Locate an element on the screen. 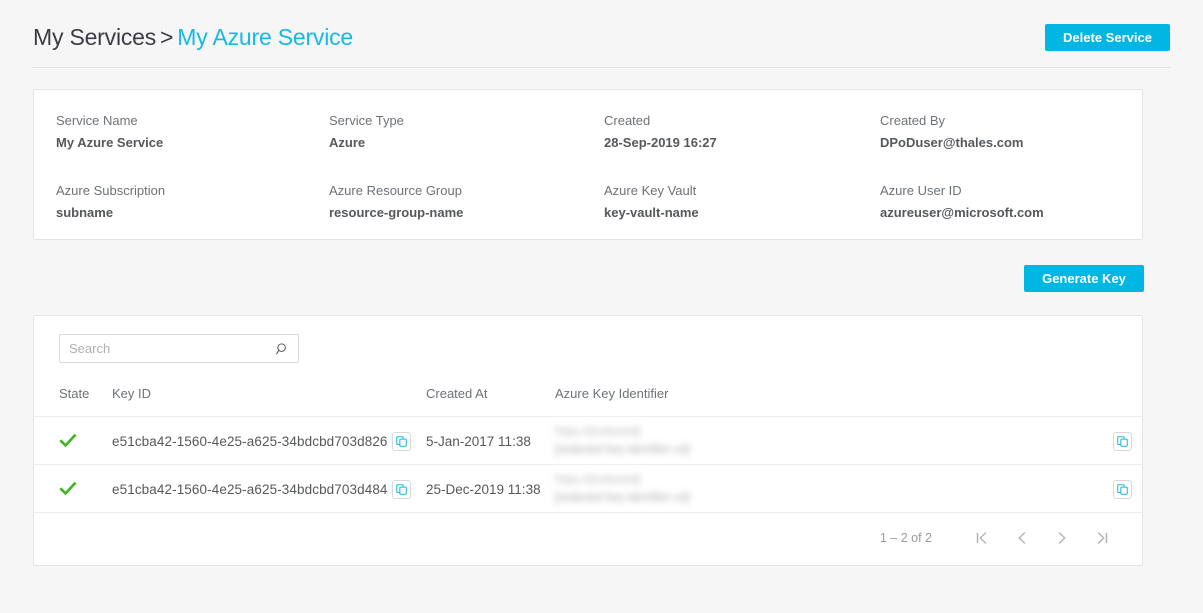 The height and width of the screenshot is (613, 1203). field-value: resource-group-name is located at coordinates (396, 212).